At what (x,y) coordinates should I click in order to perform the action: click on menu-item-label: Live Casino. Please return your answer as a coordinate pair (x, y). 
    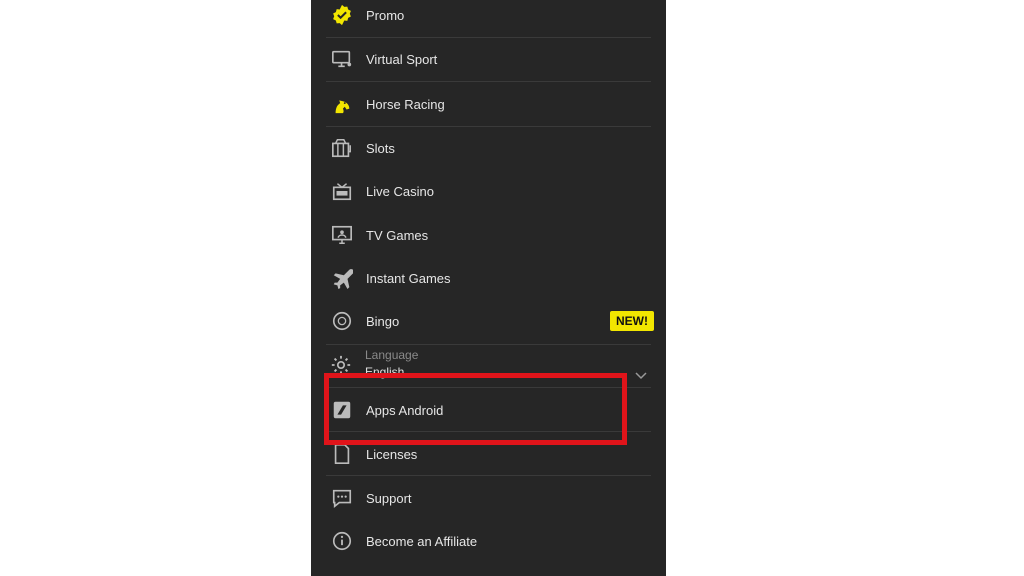
    Looking at the image, I should click on (400, 191).